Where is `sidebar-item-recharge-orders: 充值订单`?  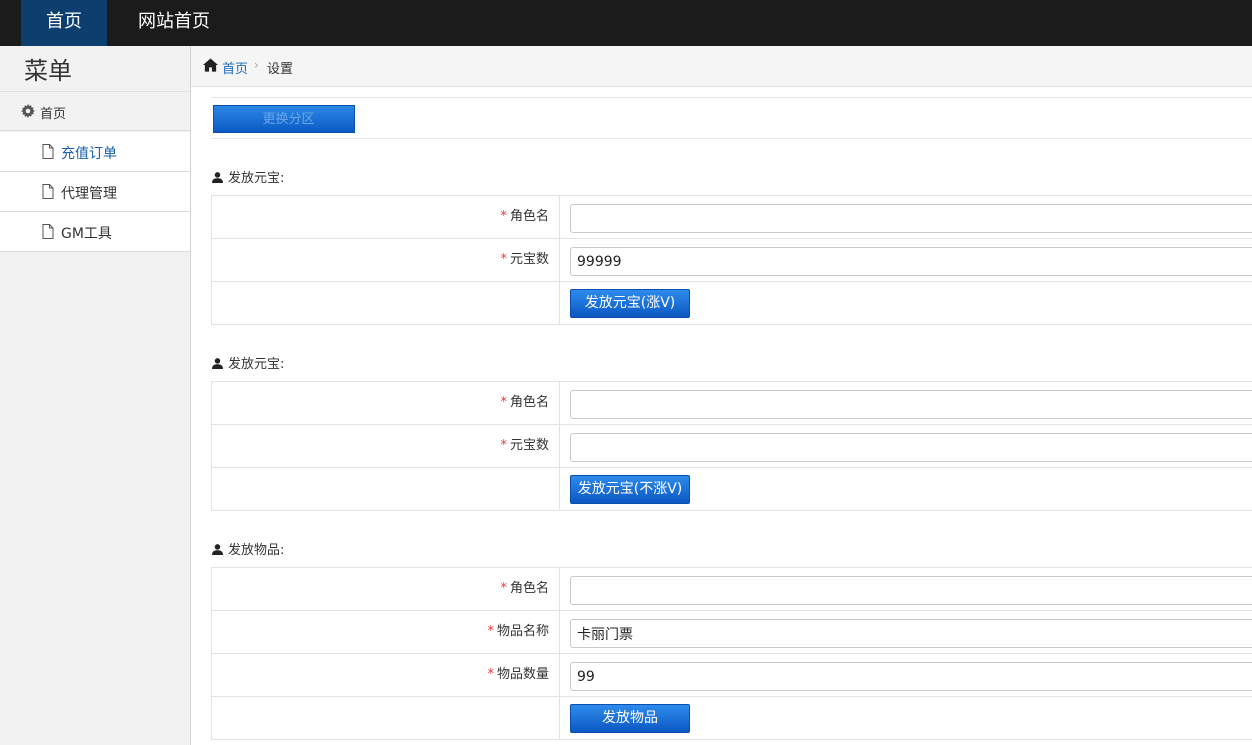
sidebar-item-recharge-orders: 充值订单 is located at coordinates (95, 152).